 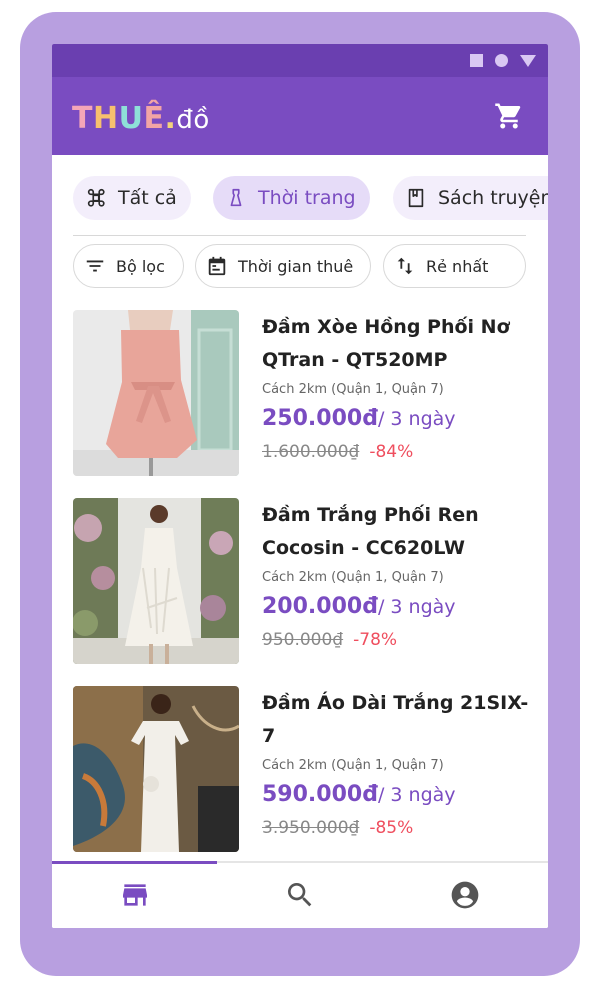 What do you see at coordinates (375, 640) in the screenshot?
I see `discount-badge: -78%` at bounding box center [375, 640].